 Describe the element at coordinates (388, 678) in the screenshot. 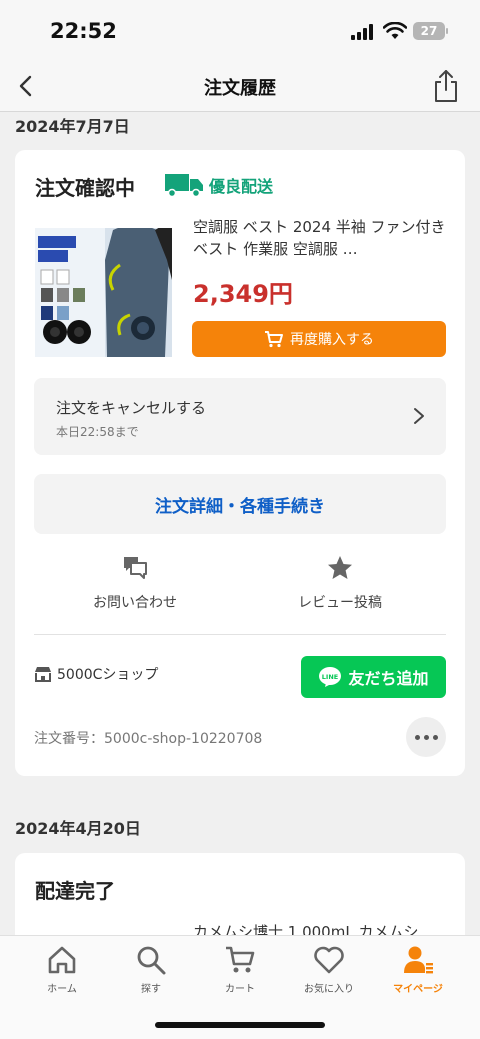

I see `line-button-label: 友だち追加` at that location.